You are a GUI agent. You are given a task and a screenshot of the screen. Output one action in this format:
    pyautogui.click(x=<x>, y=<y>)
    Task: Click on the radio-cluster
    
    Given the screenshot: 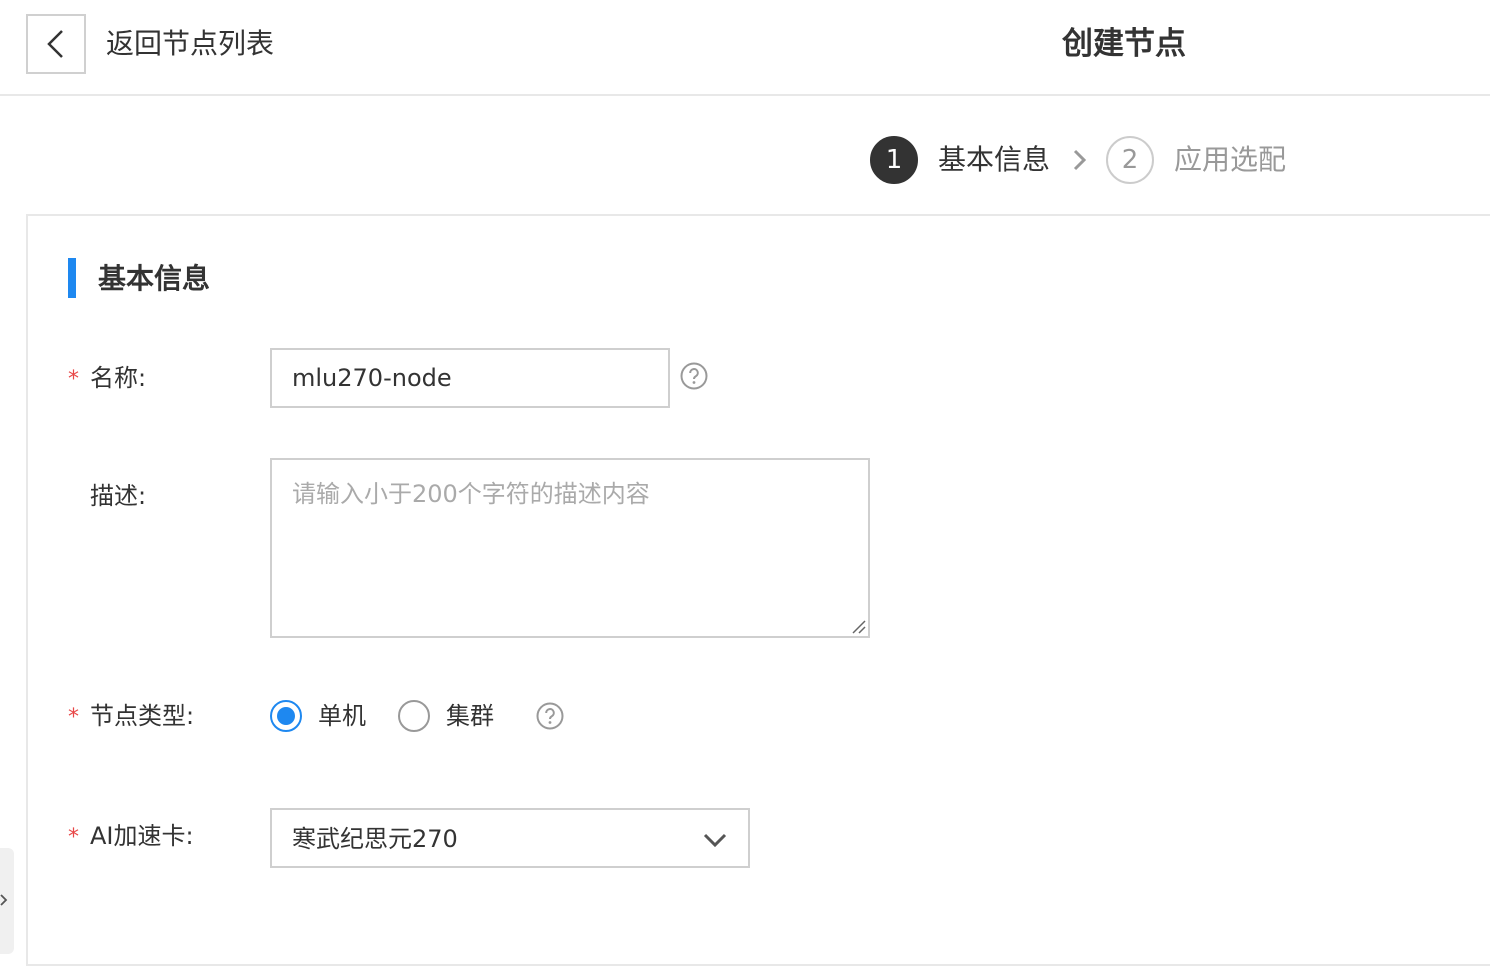 What is the action you would take?
    pyautogui.click(x=414, y=716)
    